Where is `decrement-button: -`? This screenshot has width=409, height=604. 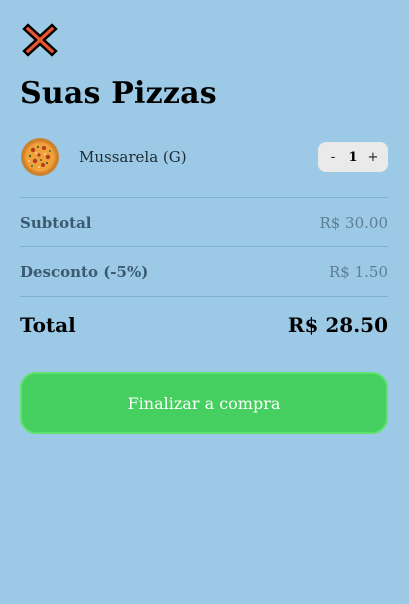 decrement-button: - is located at coordinates (333, 157).